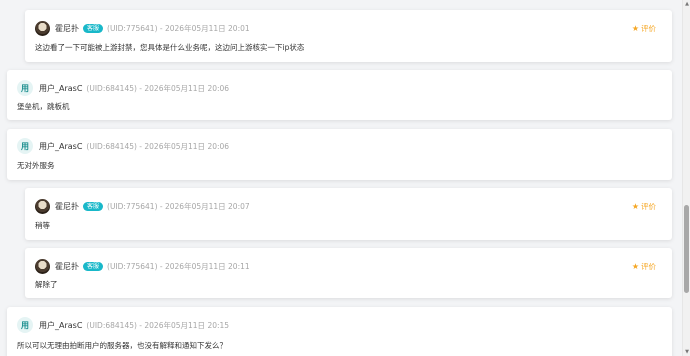  What do you see at coordinates (686, 4) in the screenshot?
I see `chevron-up-icon: ▲` at bounding box center [686, 4].